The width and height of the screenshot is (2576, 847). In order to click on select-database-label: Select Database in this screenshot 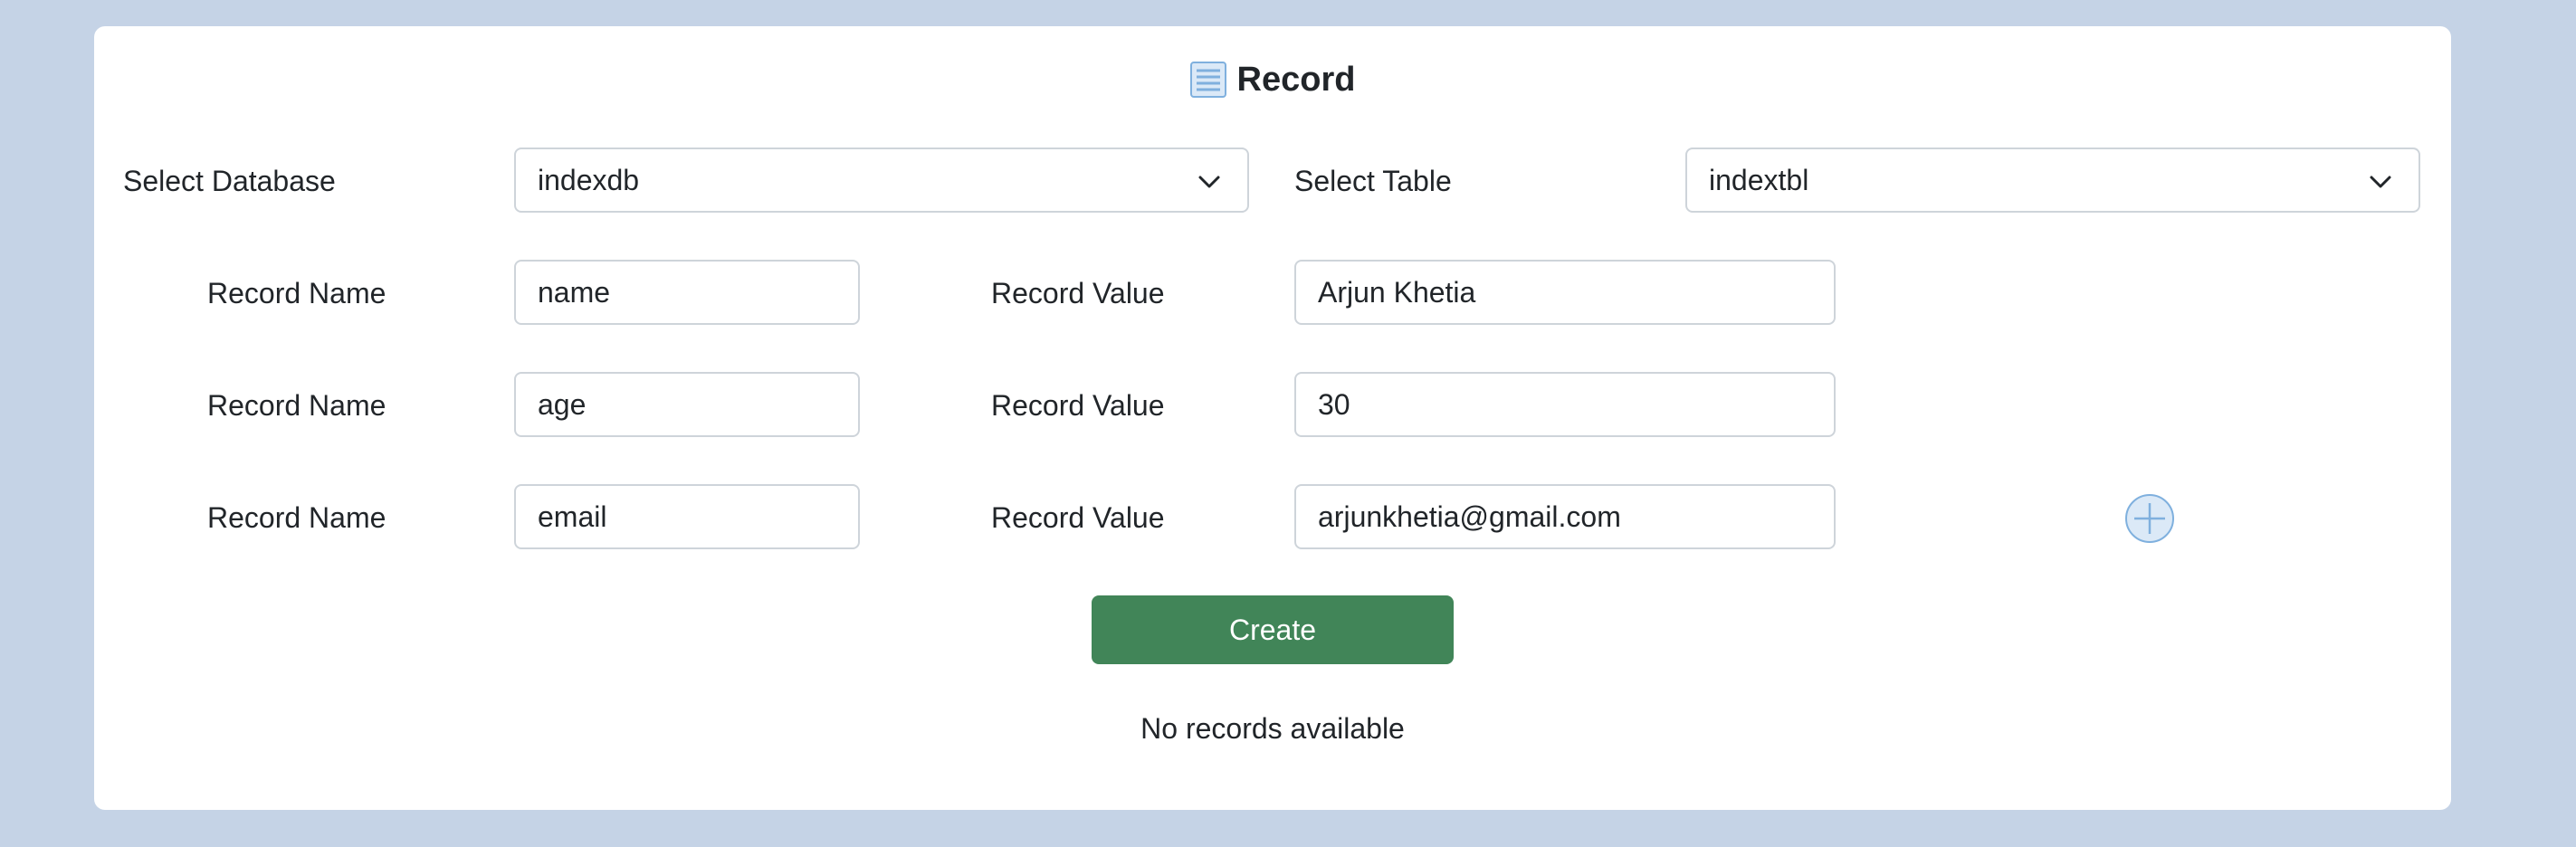, I will do `click(230, 181)`.